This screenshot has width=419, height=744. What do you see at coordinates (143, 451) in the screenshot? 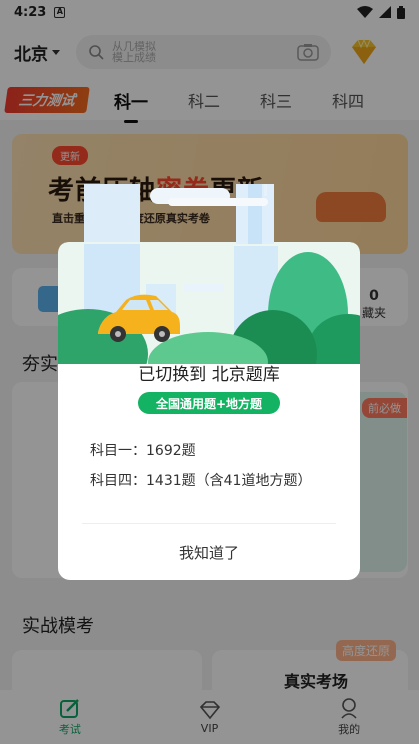
I see `subject-1-count: 科目一：1692题` at bounding box center [143, 451].